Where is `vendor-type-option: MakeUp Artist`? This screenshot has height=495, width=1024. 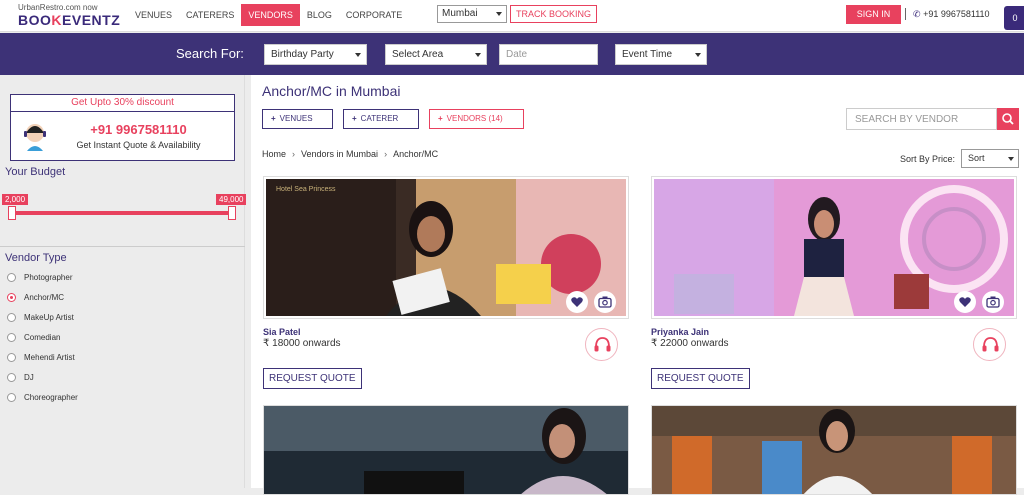 vendor-type-option: MakeUp Artist is located at coordinates (42, 317).